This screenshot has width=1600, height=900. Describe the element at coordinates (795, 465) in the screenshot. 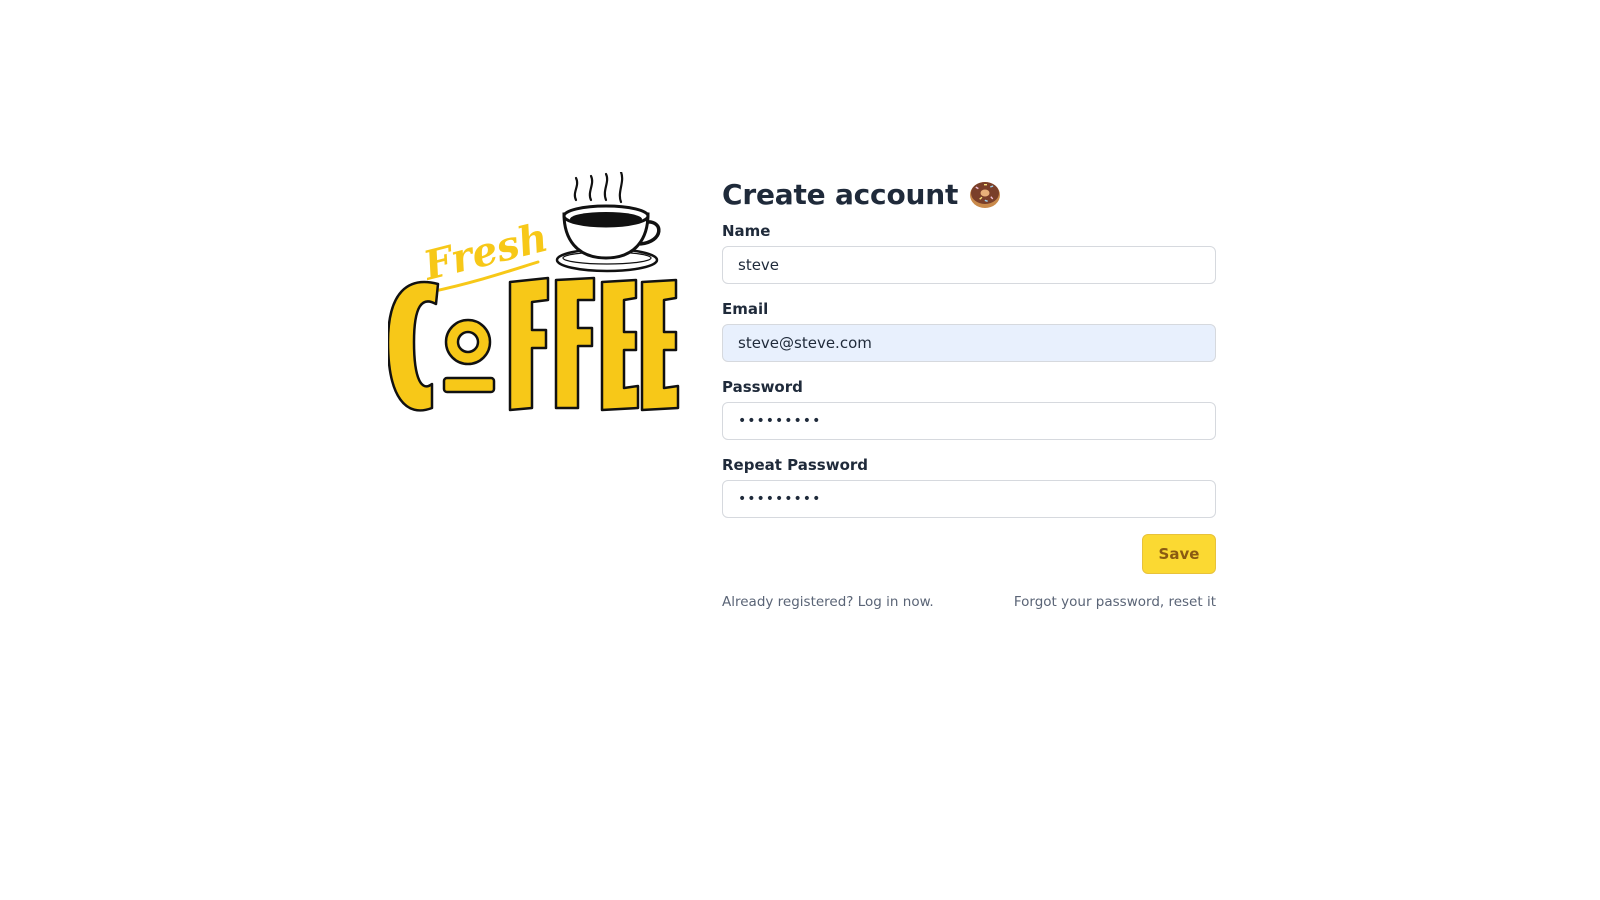

I see `repeat-password-label: Repeat Password` at that location.